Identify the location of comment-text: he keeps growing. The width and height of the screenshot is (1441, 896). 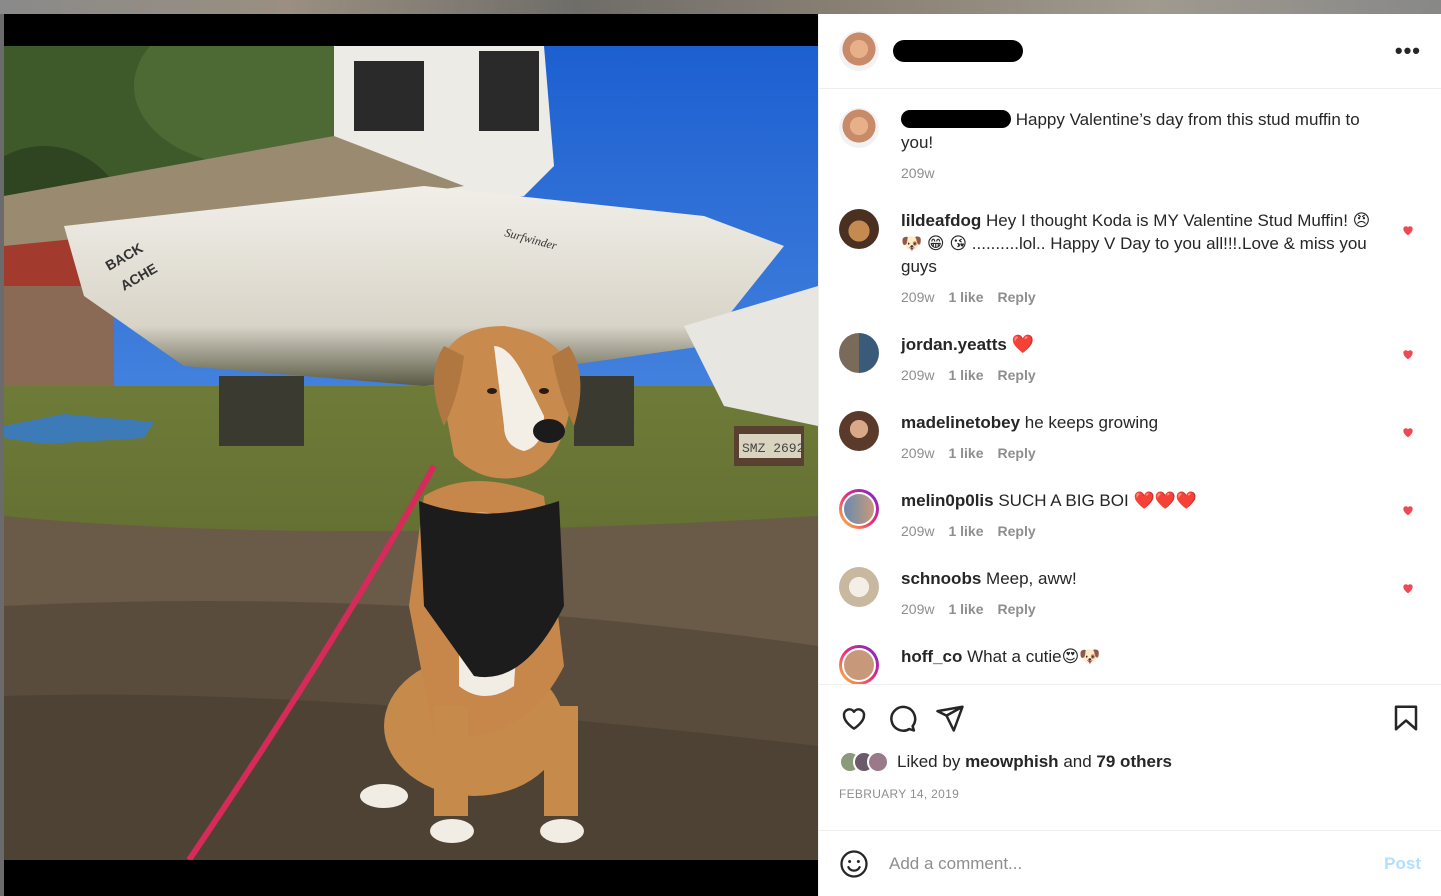
(1091, 422).